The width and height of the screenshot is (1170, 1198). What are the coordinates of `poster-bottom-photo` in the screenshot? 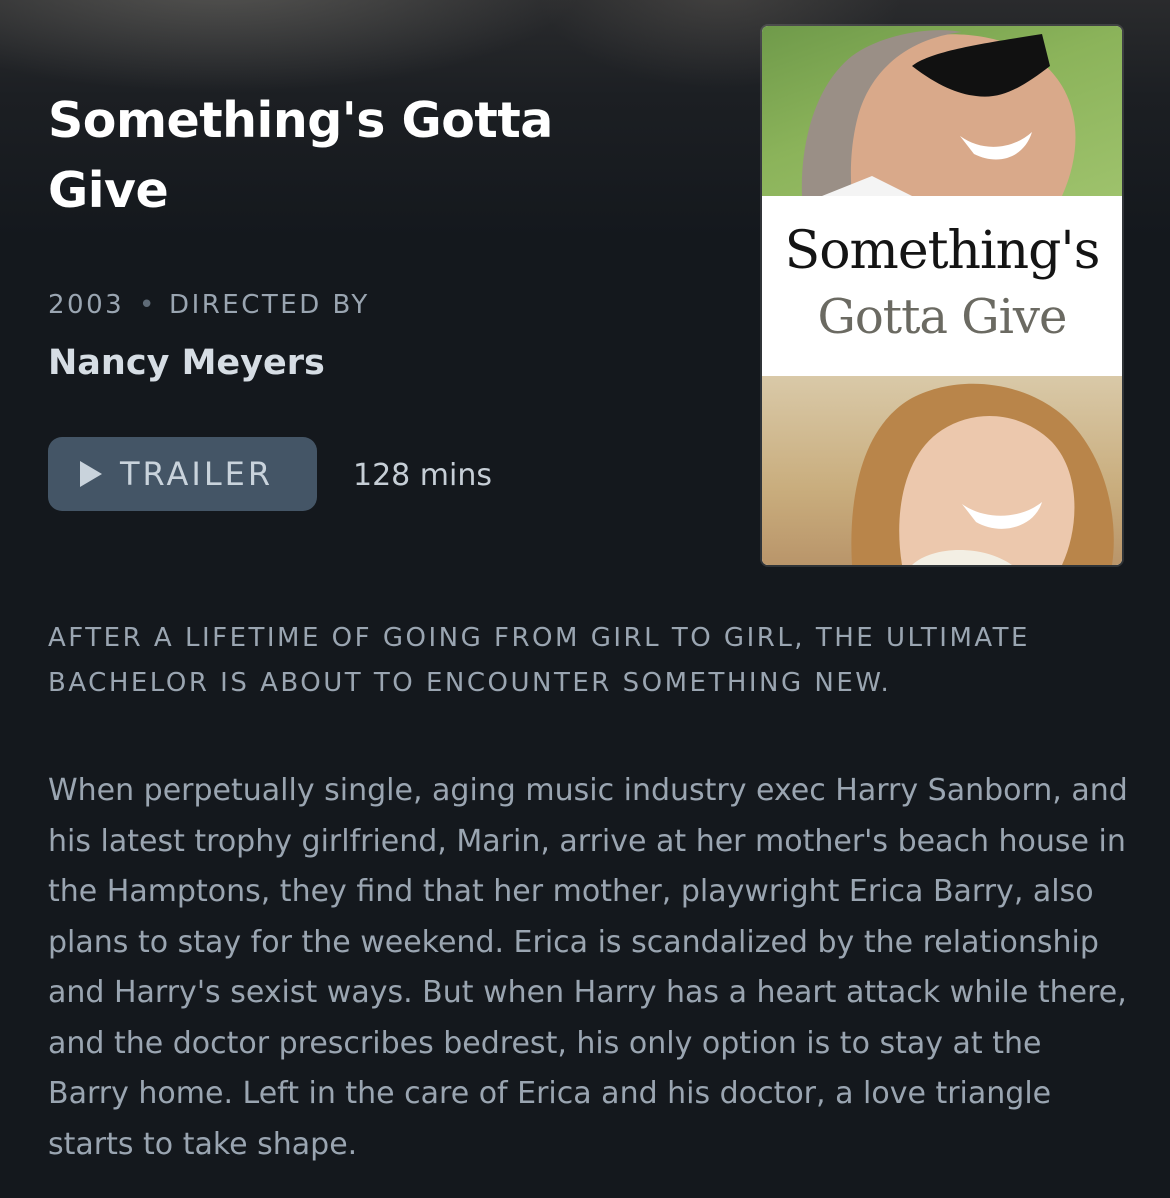 It's located at (942, 470).